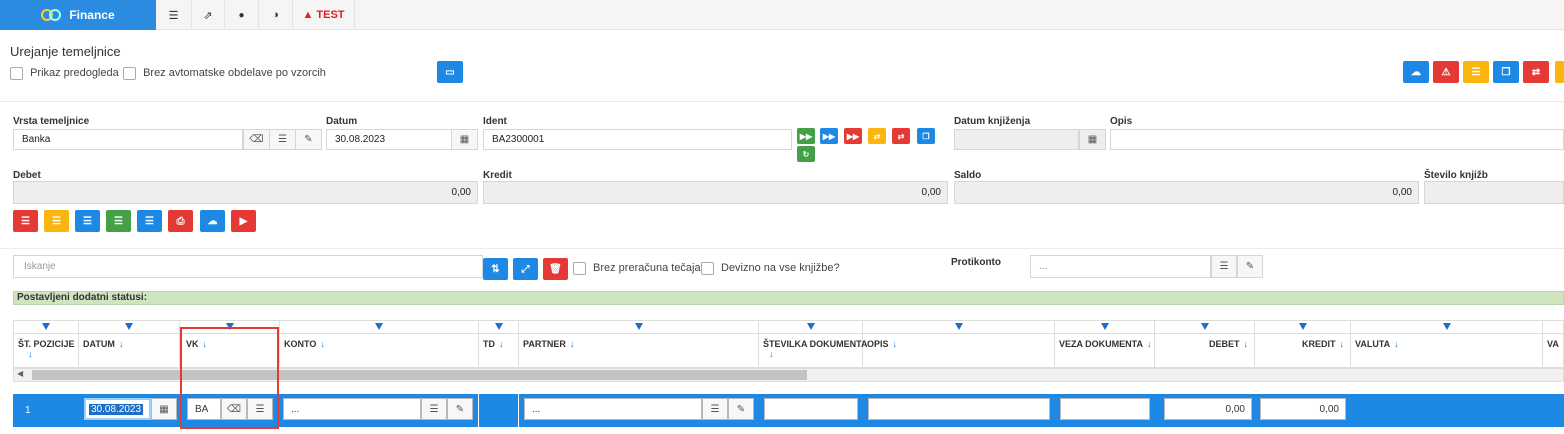 This screenshot has width=1564, height=434. I want to click on list-orange-button-2: ☰, so click(56, 221).